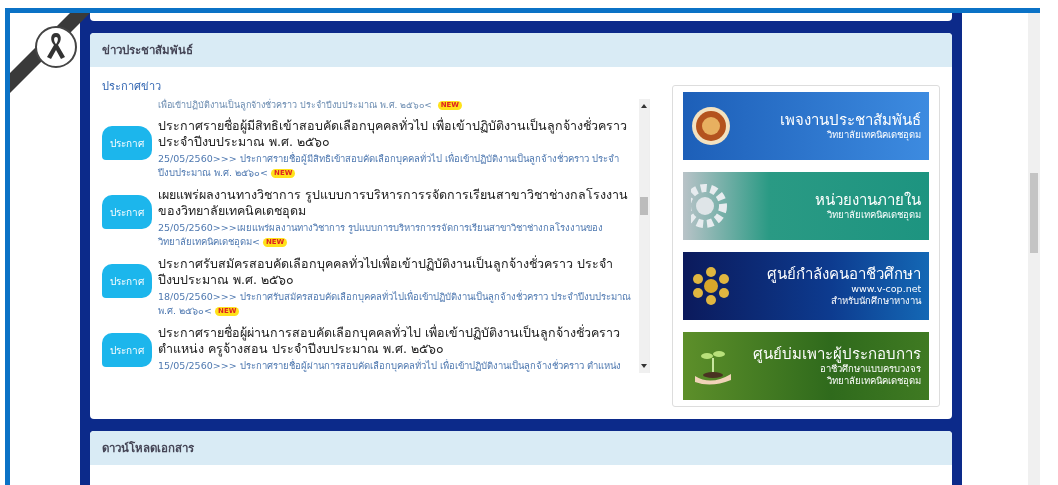 This screenshot has height=485, width=1058. Describe the element at coordinates (868, 200) in the screenshot. I see `banner-title: หน่วยงานภายใน` at that location.